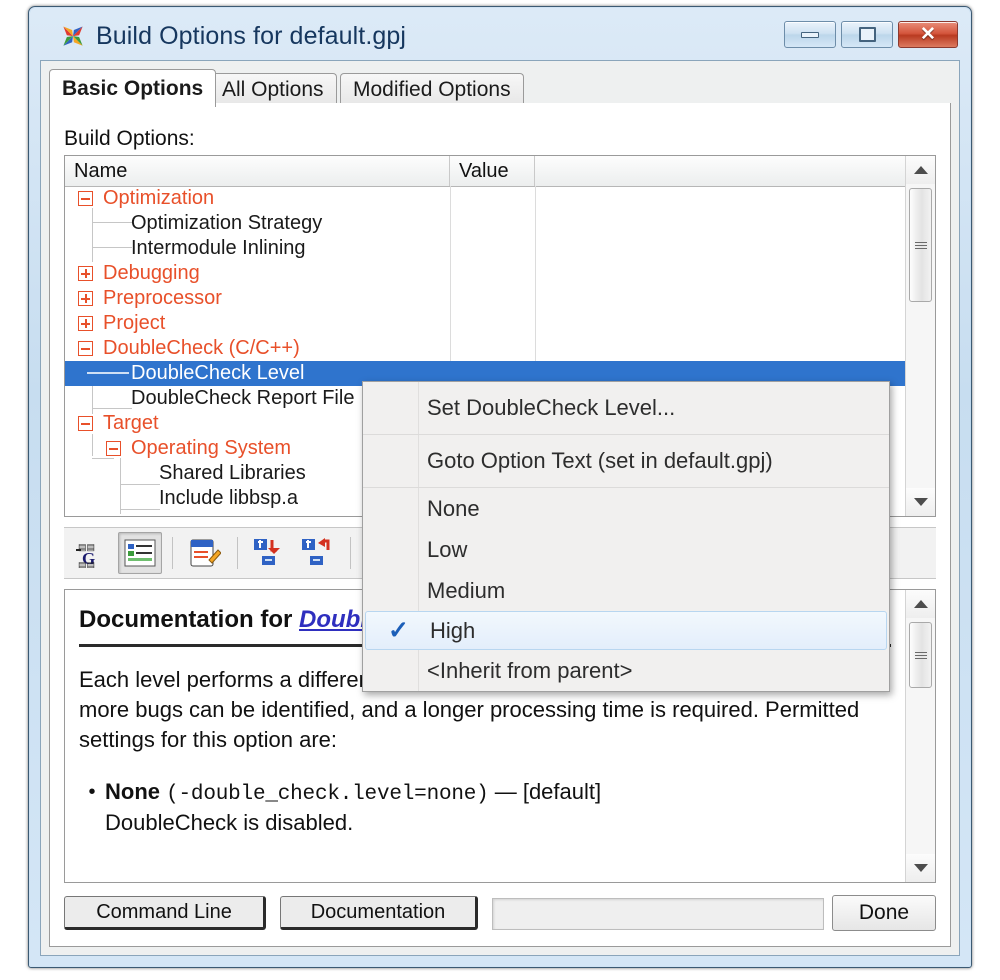 The width and height of the screenshot is (1000, 980). I want to click on goto-option-text-button: ▤▤ G ▤▤, so click(92, 553).